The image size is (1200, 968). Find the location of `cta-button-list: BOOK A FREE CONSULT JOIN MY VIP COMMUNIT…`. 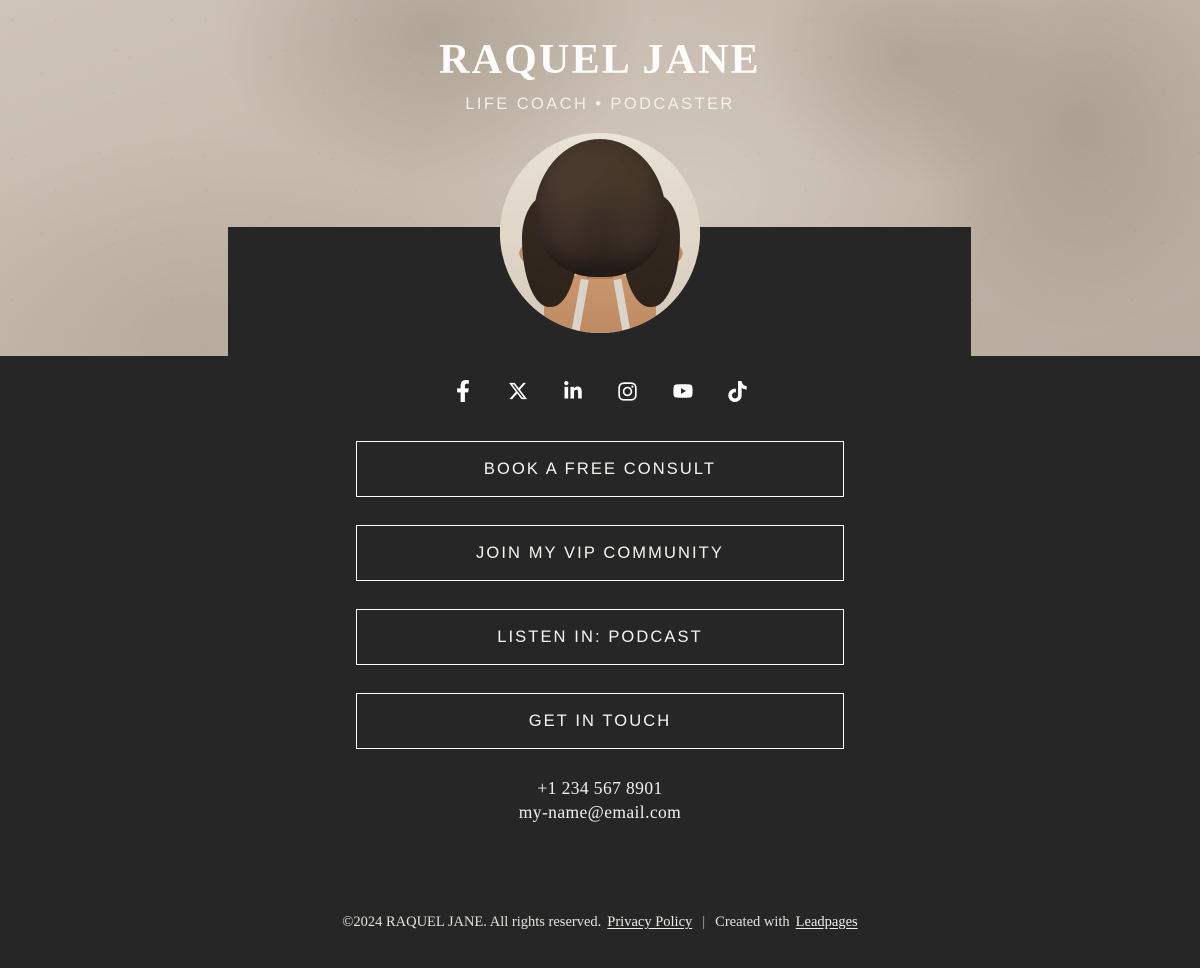

cta-button-list: BOOK A FREE CONSULT JOIN MY VIP COMMUNIT… is located at coordinates (600, 609).